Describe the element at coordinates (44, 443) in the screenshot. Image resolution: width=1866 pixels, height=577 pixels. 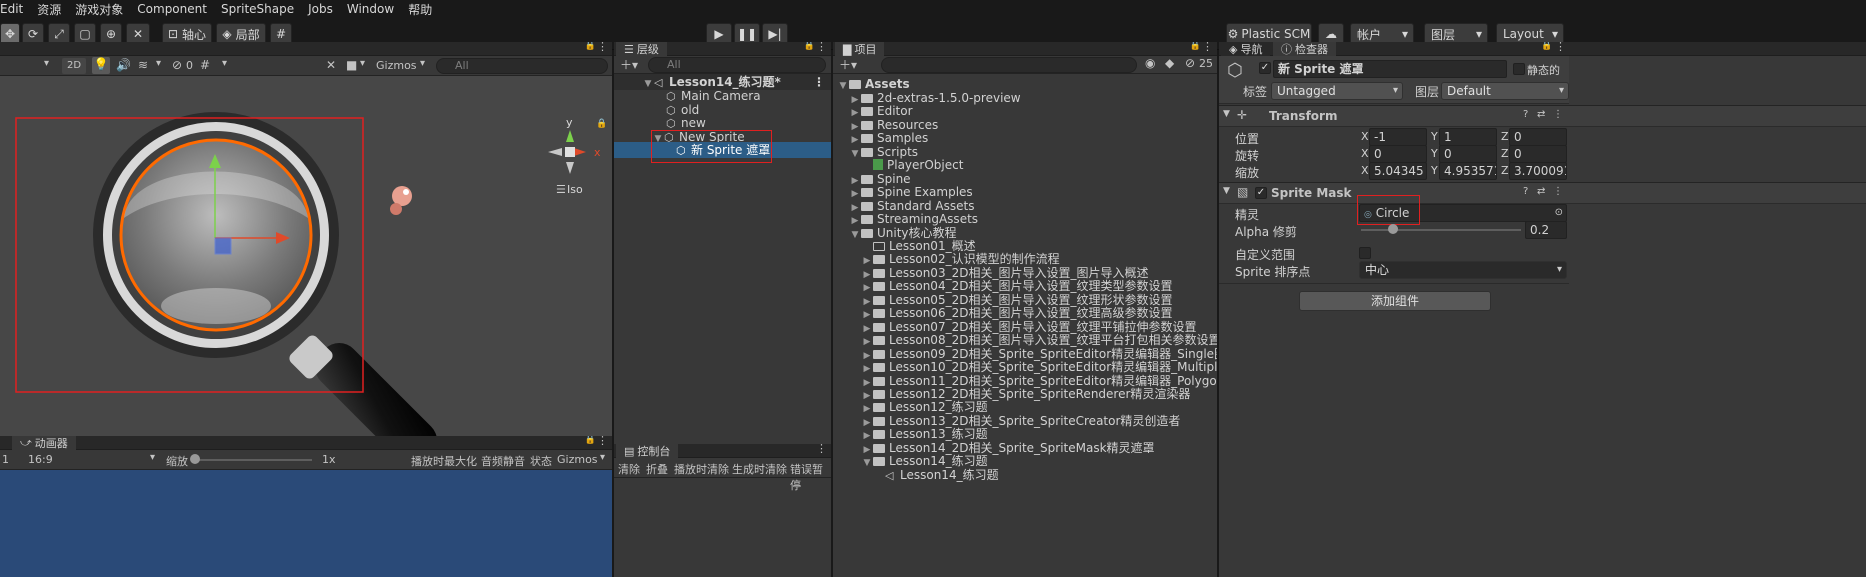
I see `tab-animator: ⤻ 动画器` at that location.